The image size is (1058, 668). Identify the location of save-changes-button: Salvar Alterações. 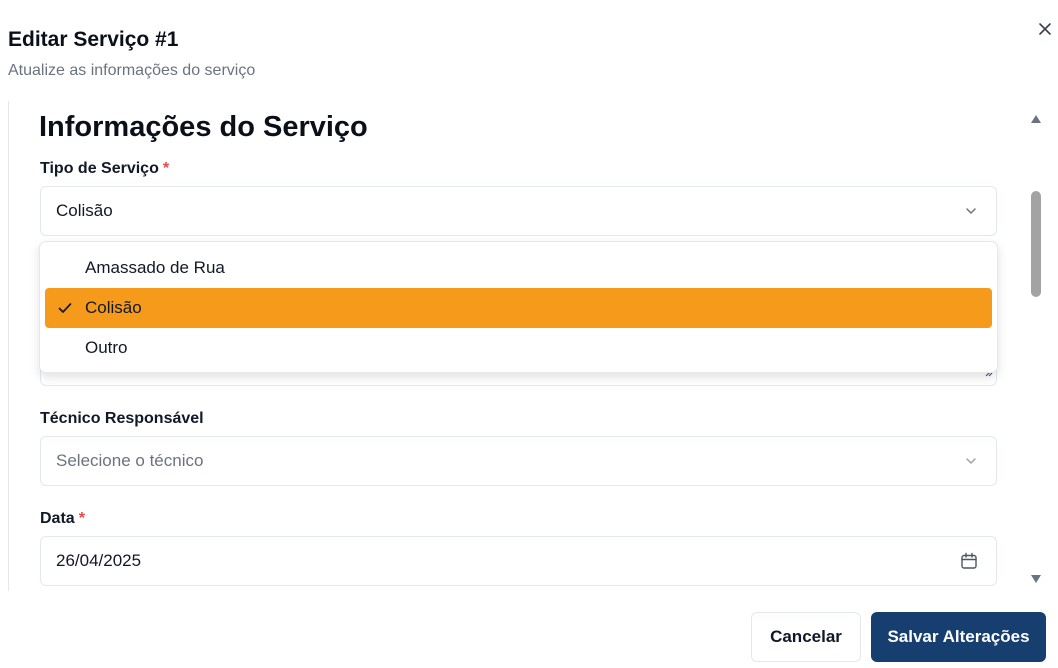
(958, 637).